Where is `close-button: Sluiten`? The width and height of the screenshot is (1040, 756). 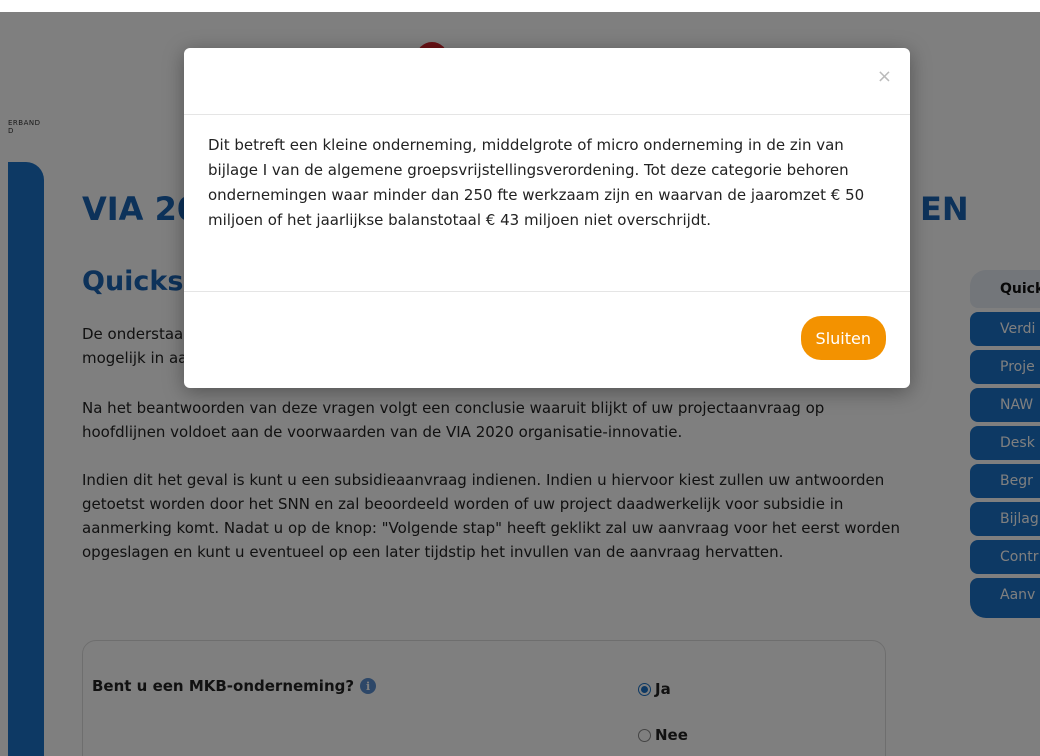
close-button: Sluiten is located at coordinates (843, 338).